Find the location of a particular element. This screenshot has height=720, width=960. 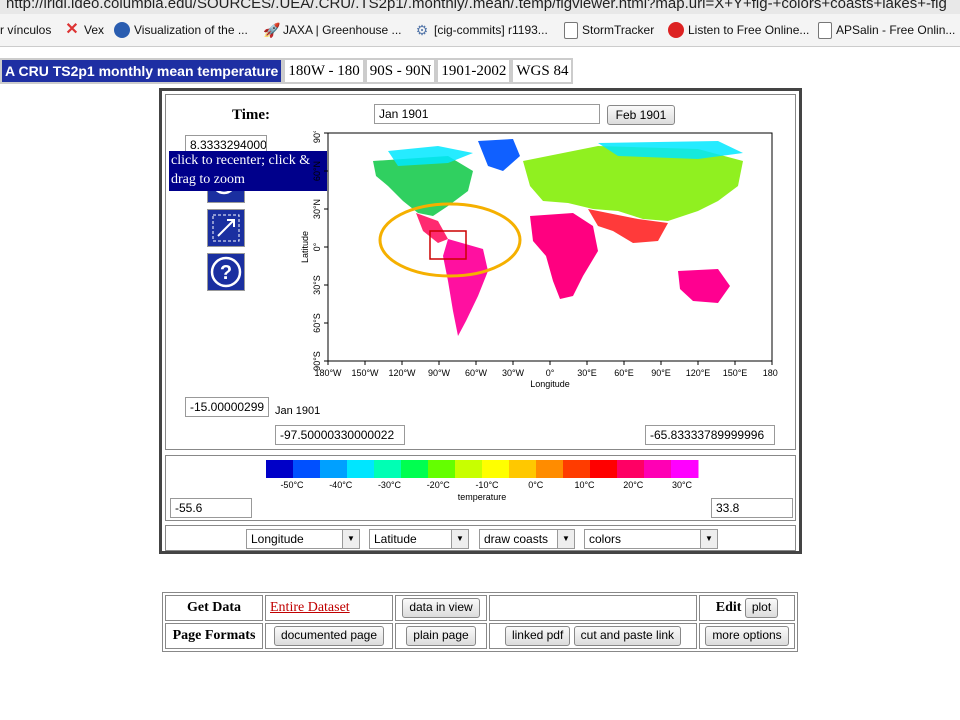

colorbar-tick-label: -50°C is located at coordinates (292, 485).